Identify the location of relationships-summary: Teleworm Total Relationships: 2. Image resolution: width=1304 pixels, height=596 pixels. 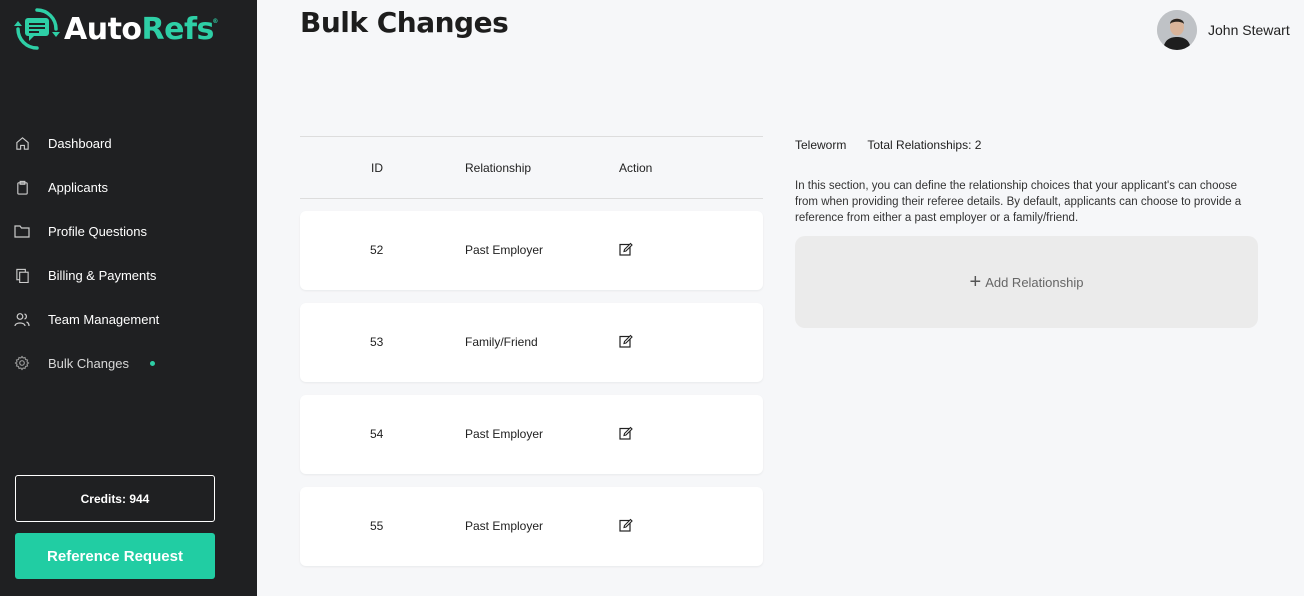
(888, 145).